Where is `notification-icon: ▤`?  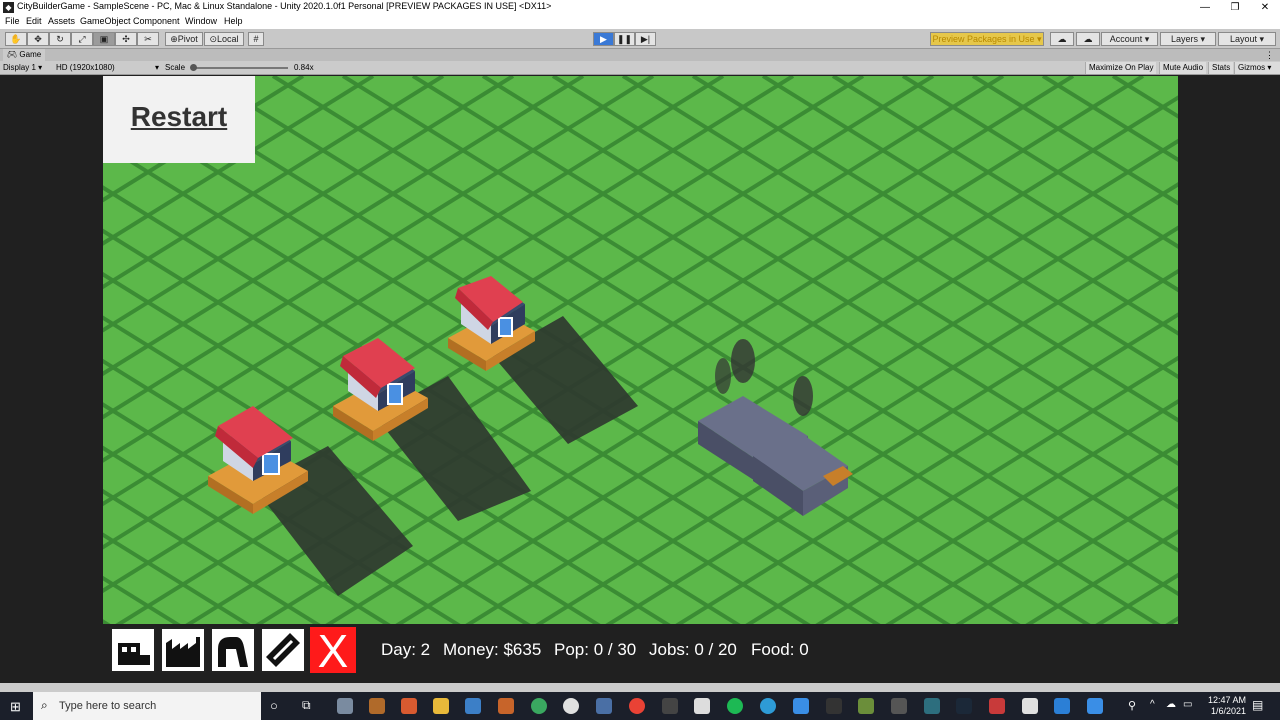
notification-icon: ▤ is located at coordinates (1257, 705).